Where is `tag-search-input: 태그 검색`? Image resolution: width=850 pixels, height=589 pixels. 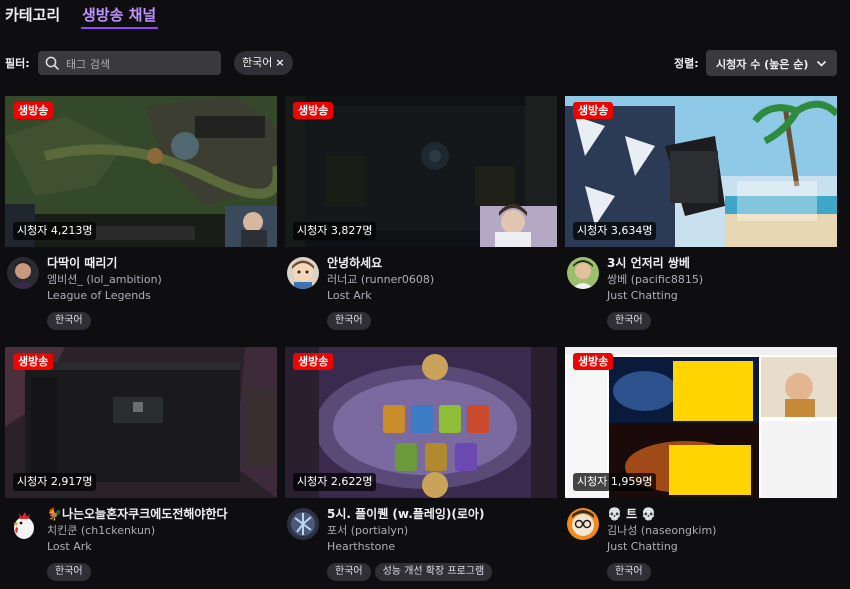
tag-search-input: 태그 검색 is located at coordinates (129, 63).